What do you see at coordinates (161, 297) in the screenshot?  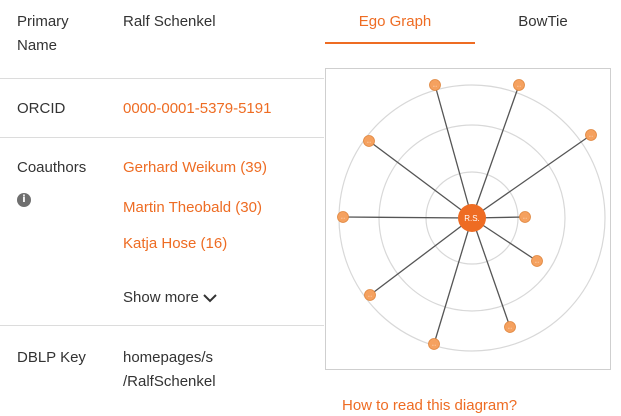 I see `show-more-label: Show more` at bounding box center [161, 297].